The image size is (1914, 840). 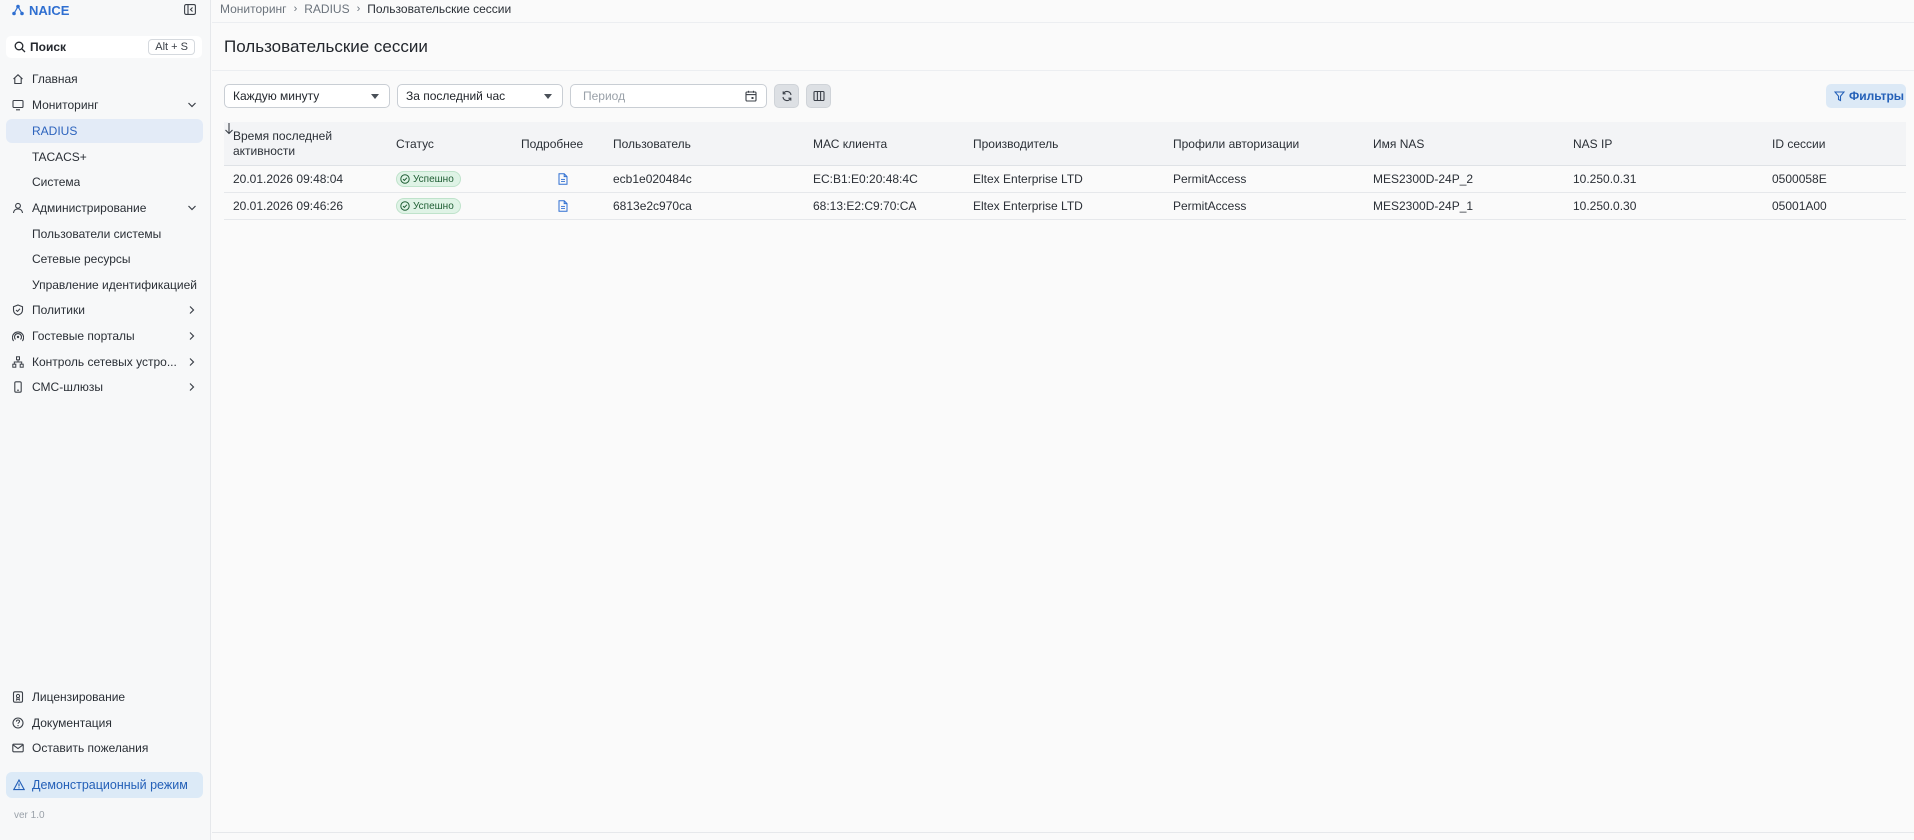 What do you see at coordinates (114, 285) in the screenshot?
I see `sidebar-item-label: Управление идентификацией` at bounding box center [114, 285].